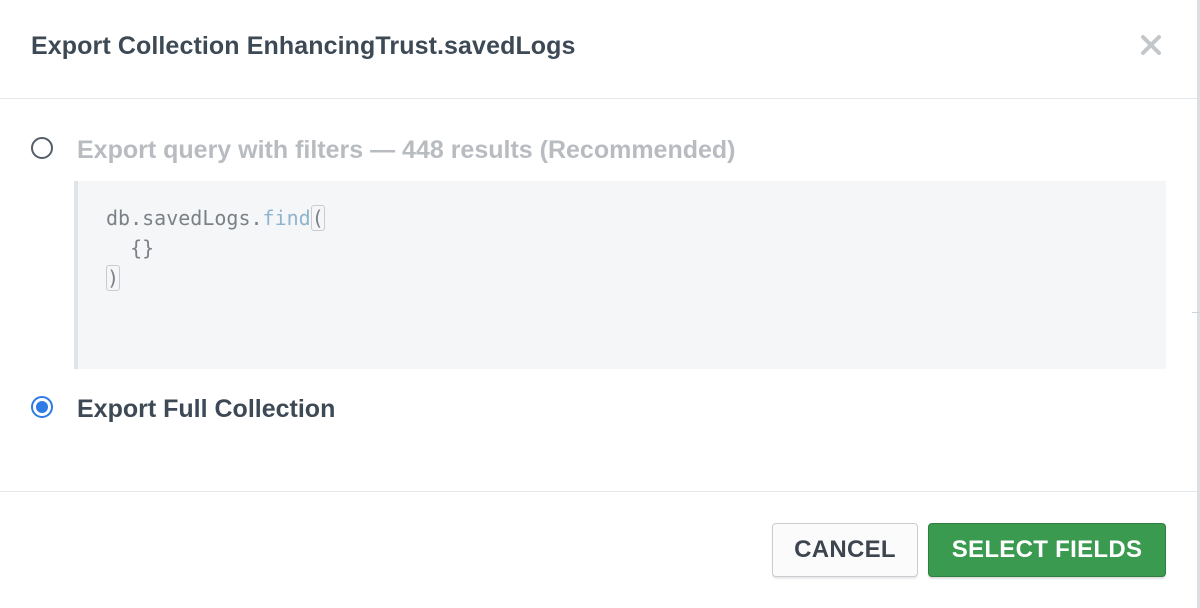 The height and width of the screenshot is (608, 1200). Describe the element at coordinates (317, 218) in the screenshot. I see `query-open-paren: (` at that location.